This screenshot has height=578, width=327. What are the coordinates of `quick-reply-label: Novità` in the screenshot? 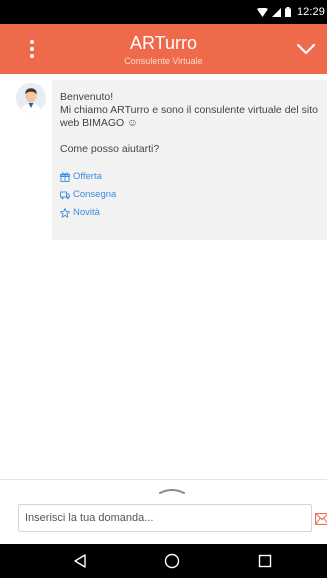 It's located at (86, 212).